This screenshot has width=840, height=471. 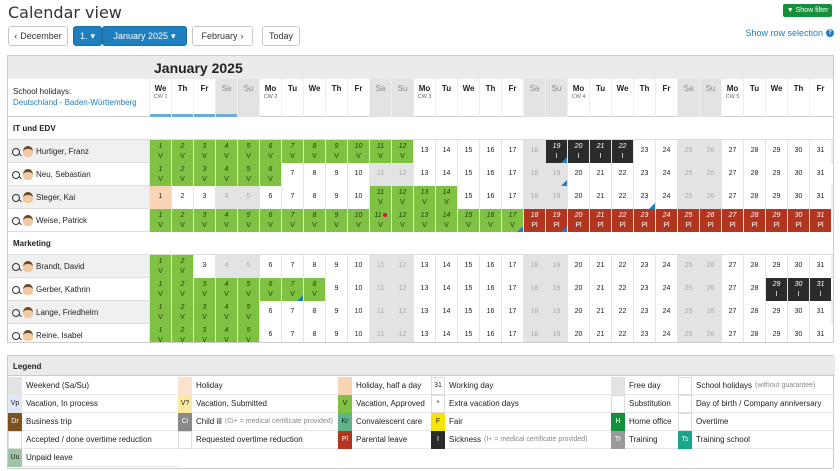 I want to click on day-cell: 13 V, so click(x=424, y=197).